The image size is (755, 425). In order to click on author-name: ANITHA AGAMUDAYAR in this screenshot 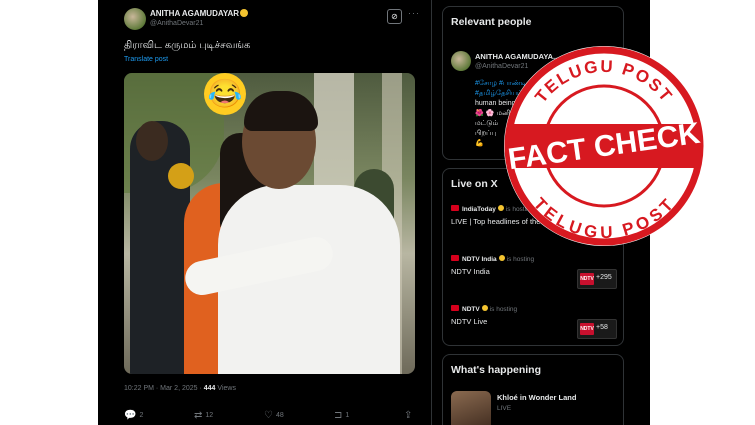, I will do `click(199, 13)`.